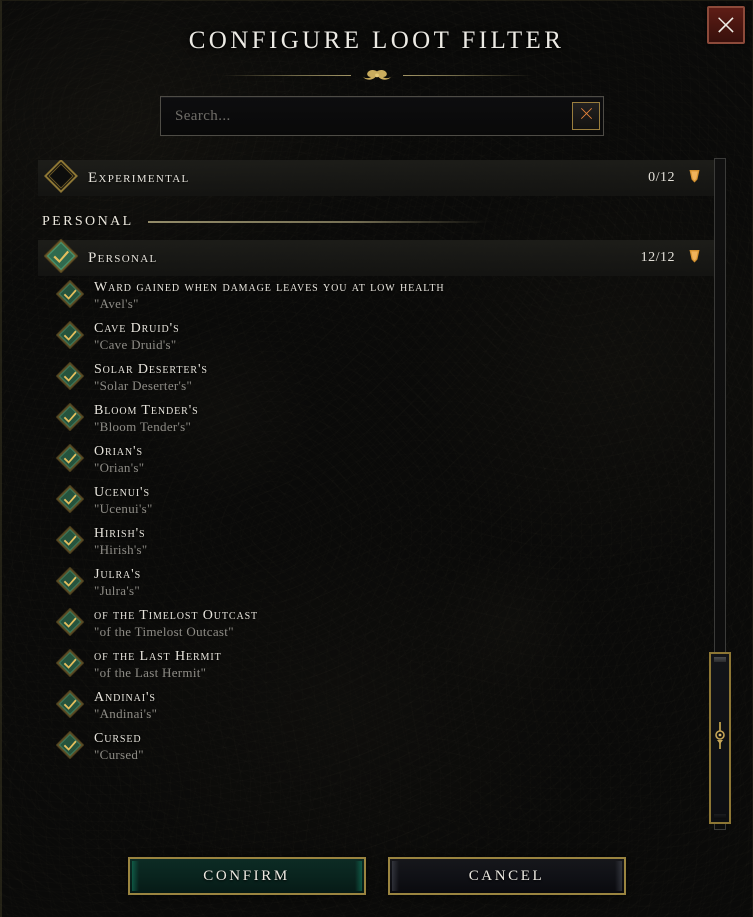 The width and height of the screenshot is (753, 917). I want to click on filter-item-row: of the Last Hermit "of the Last Hermit", so click(376, 665).